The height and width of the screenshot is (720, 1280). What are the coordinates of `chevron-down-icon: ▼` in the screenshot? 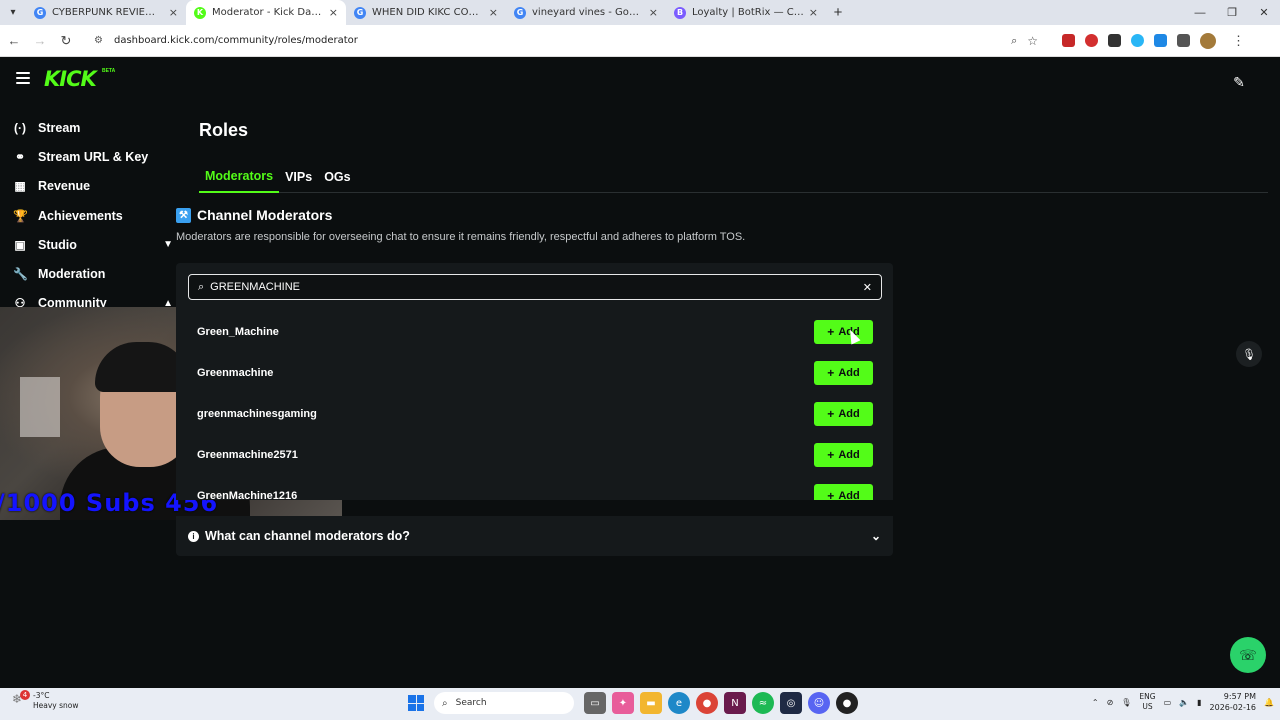 It's located at (168, 244).